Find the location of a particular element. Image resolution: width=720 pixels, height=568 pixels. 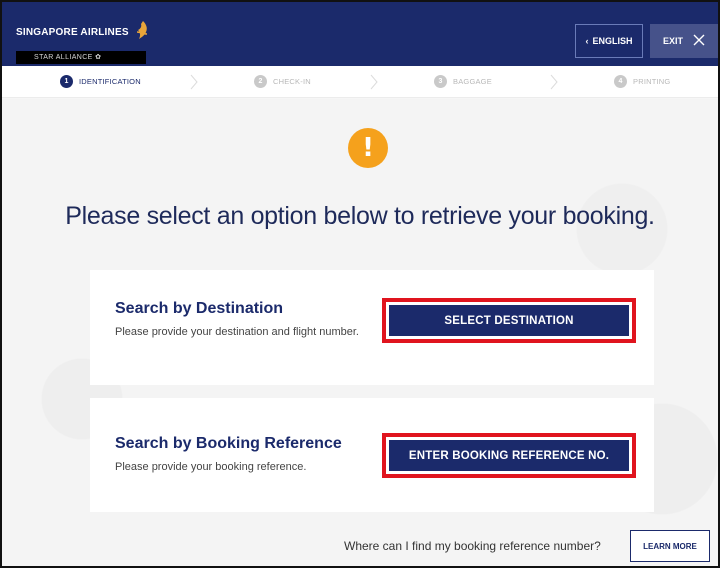

highlight-outline: ENTER BOOKING REFERENCE NO. is located at coordinates (509, 455).